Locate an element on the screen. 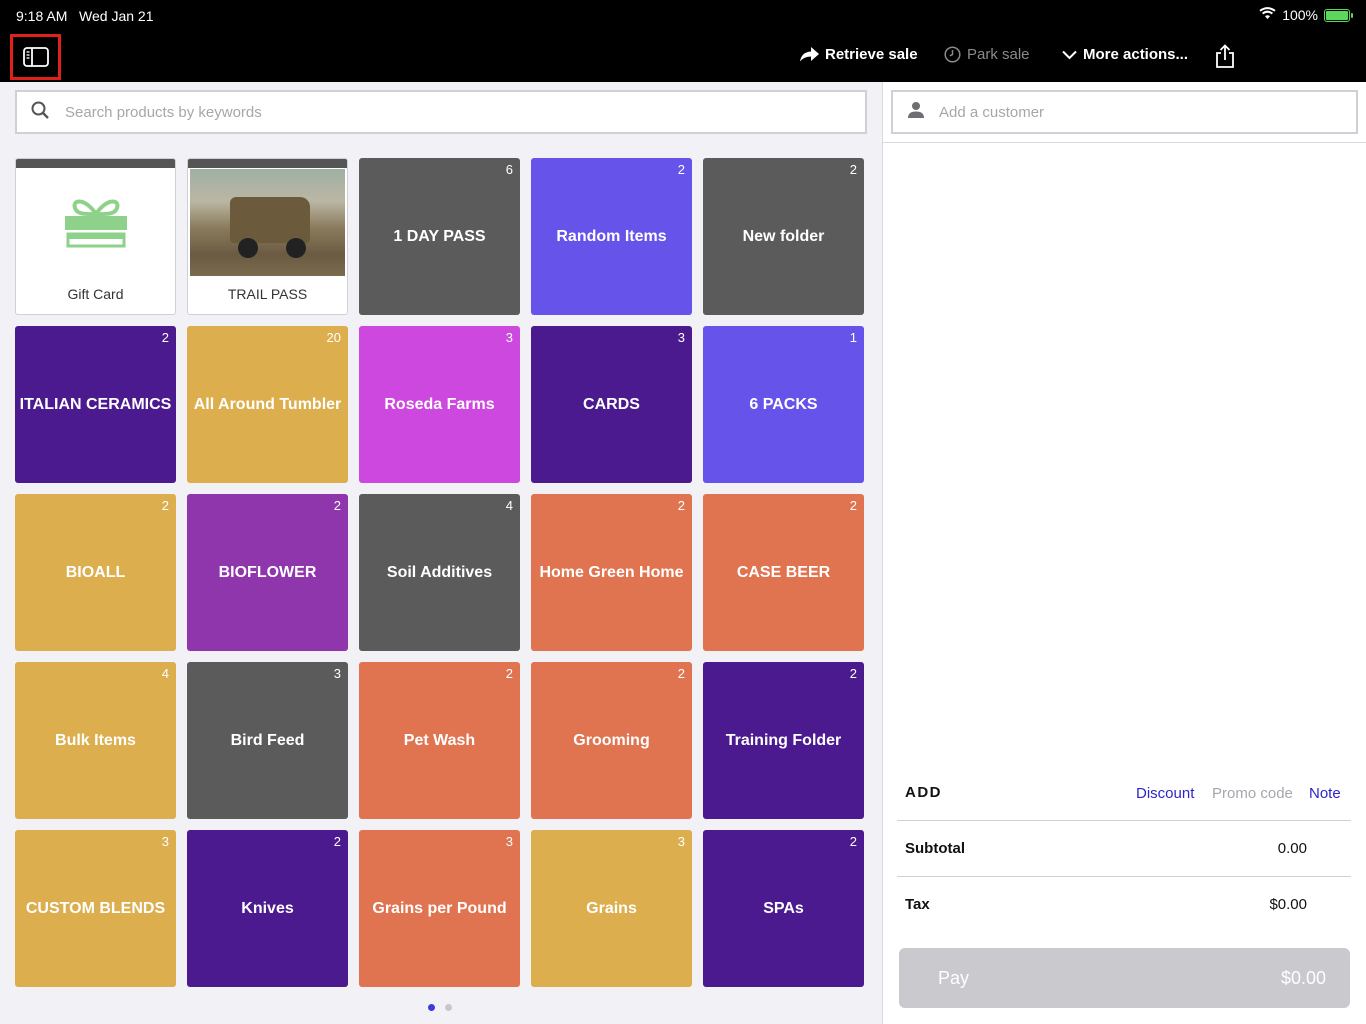 The height and width of the screenshot is (1024, 1366). folder-tile-training-folder: 2 Training Folder is located at coordinates (783, 740).